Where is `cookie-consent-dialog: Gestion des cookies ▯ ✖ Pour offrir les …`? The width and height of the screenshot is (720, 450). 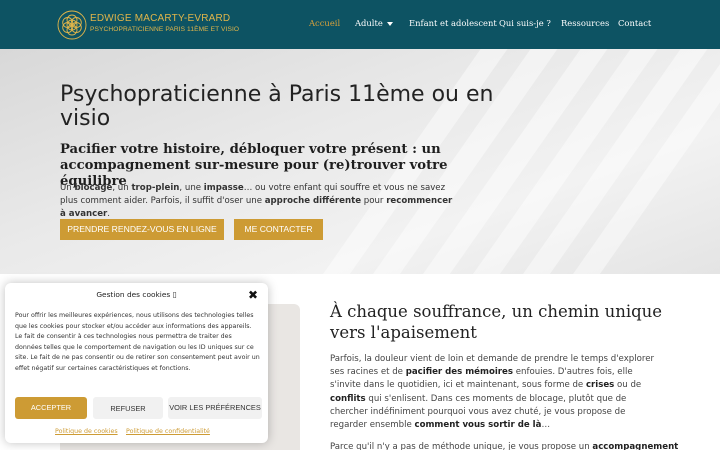
cookie-consent-dialog: Gestion des cookies ▯ ✖ Pour offrir les … is located at coordinates (136, 363).